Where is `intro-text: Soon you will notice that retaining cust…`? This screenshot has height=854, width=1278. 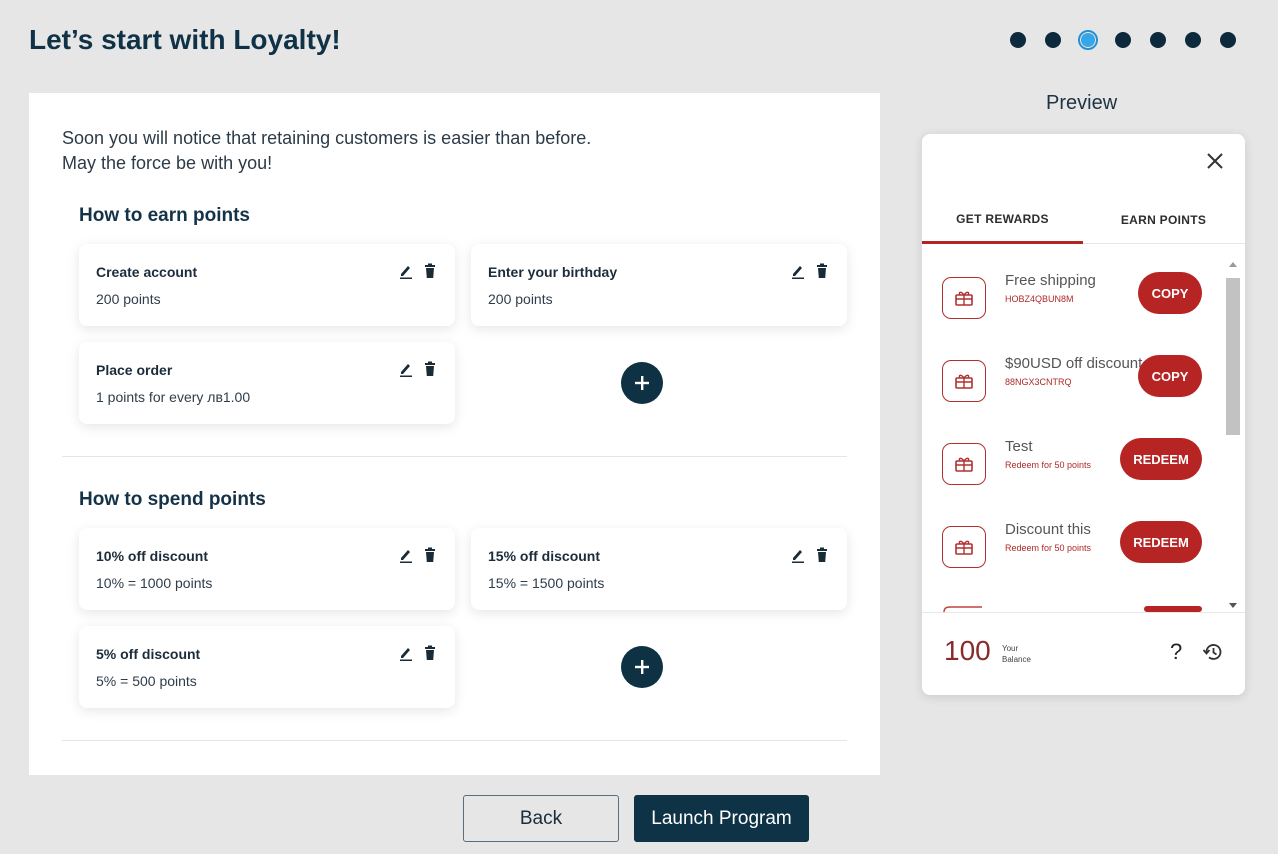 intro-text: Soon you will notice that retaining cust… is located at coordinates (326, 151).